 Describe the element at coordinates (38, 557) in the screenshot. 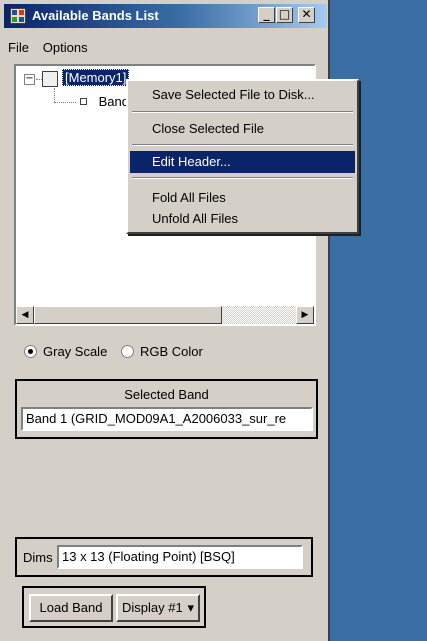

I see `dims-label: Dims` at that location.